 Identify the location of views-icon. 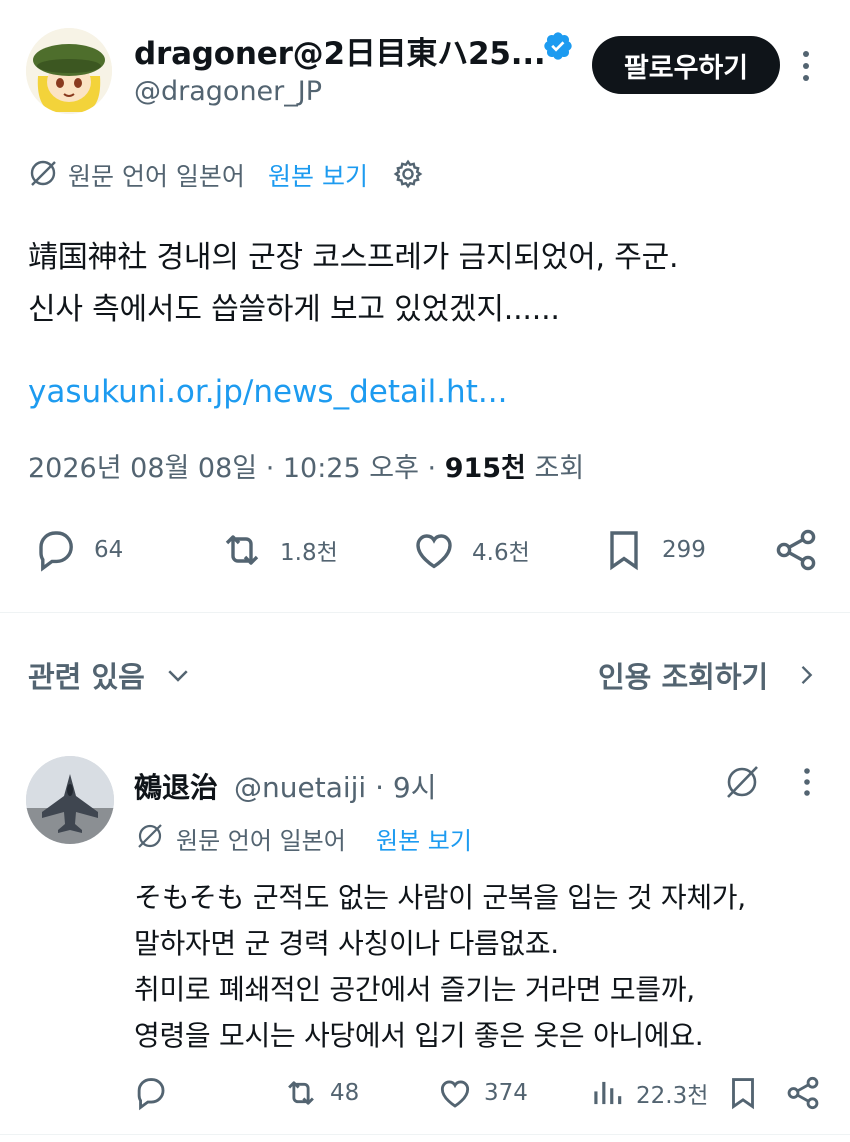
(608, 1093).